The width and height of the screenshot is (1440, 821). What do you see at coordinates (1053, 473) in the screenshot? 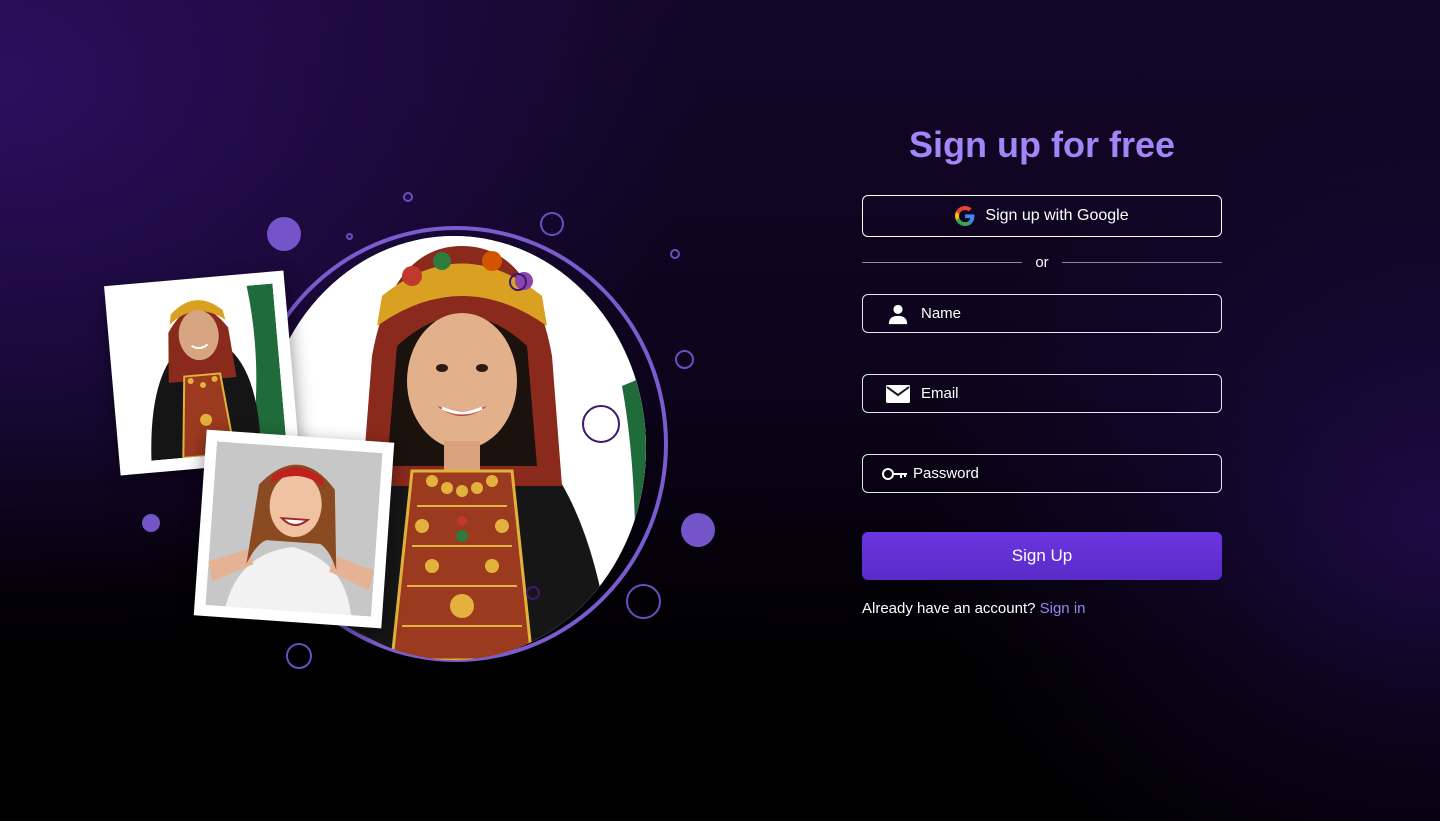
I see `password-input` at bounding box center [1053, 473].